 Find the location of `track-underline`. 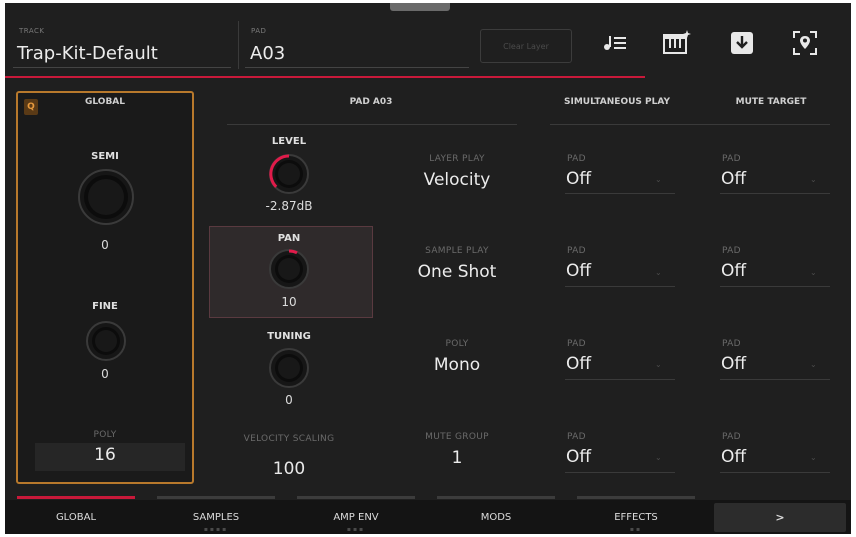

track-underline is located at coordinates (122, 67).